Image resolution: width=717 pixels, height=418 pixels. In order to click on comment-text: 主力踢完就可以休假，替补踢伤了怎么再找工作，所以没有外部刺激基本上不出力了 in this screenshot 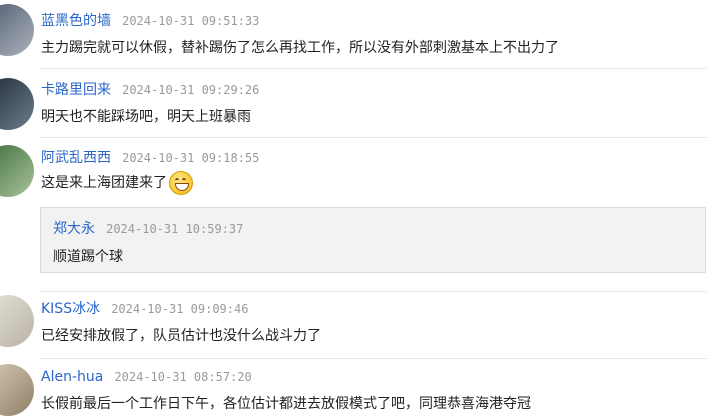, I will do `click(300, 48)`.